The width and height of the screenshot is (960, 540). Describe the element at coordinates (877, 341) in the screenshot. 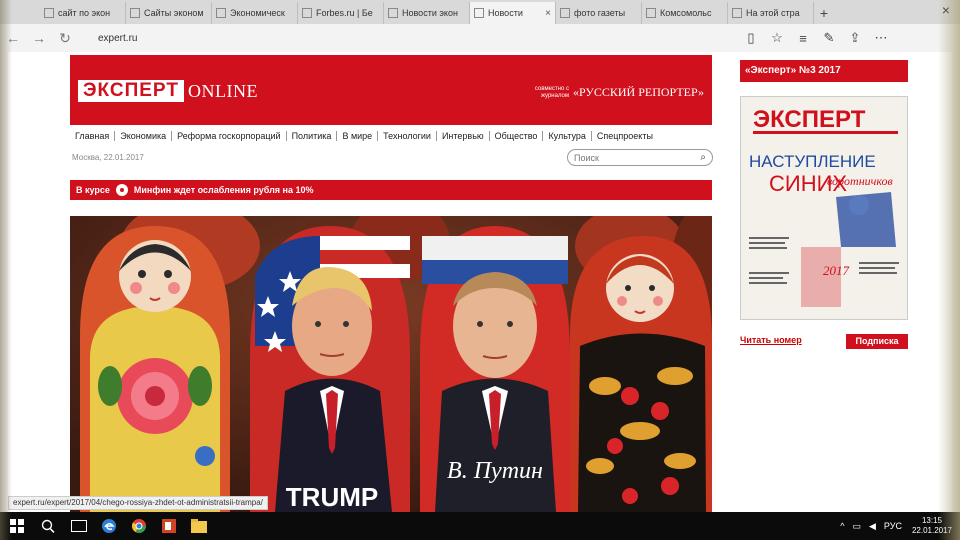

I see `subscribe-button: Подписка` at that location.